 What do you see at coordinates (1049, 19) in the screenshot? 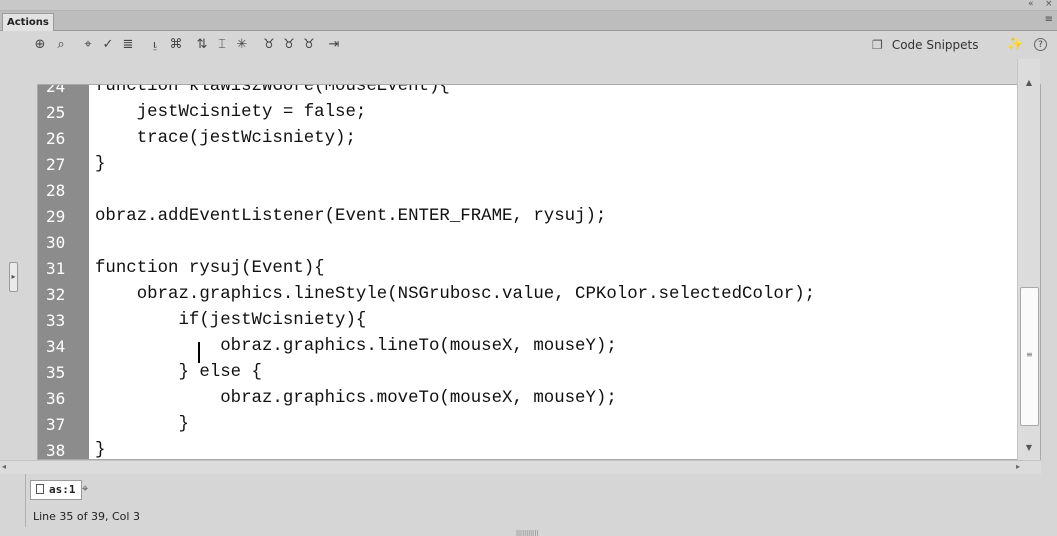
I see `panel-menu-icon: ≡` at bounding box center [1049, 19].